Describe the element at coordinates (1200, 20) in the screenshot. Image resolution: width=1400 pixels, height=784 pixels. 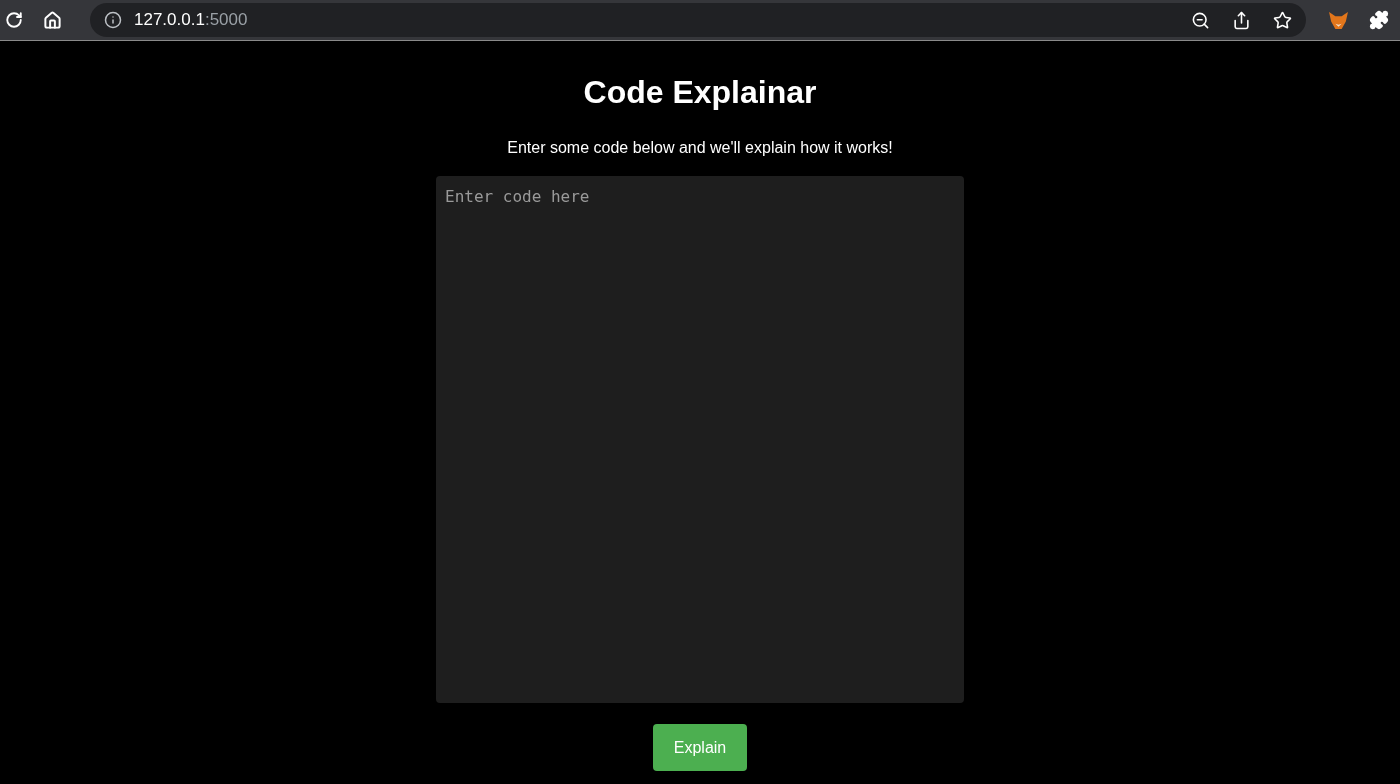
I see `zoom-out-icon` at that location.